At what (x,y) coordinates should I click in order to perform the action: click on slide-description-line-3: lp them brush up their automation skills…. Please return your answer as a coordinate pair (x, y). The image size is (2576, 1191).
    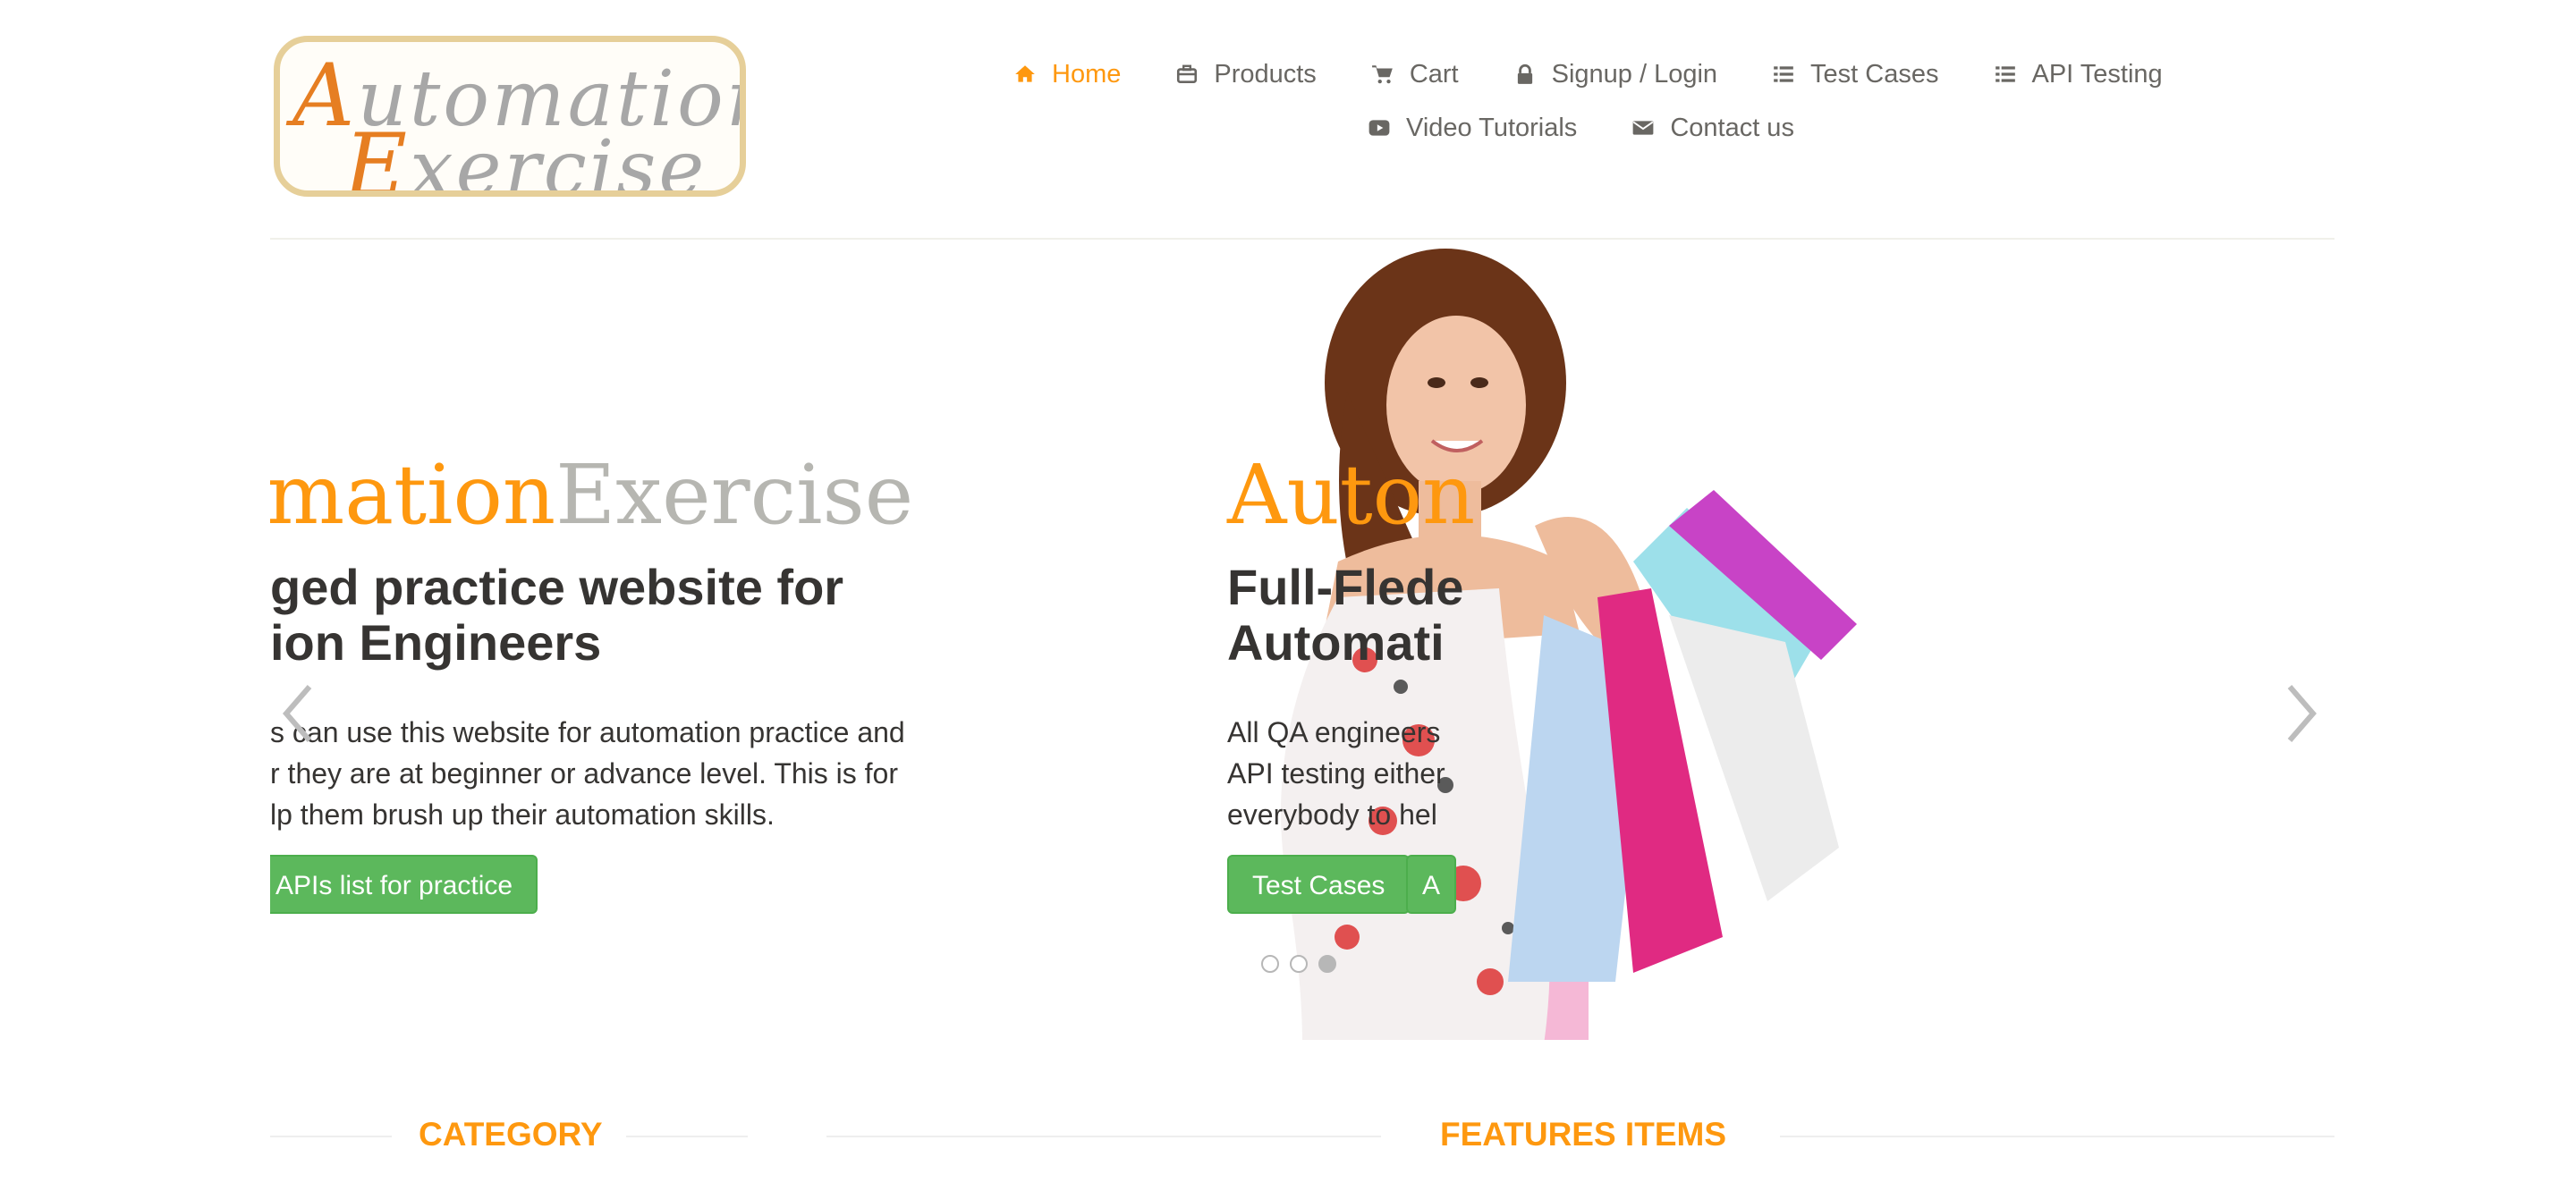
    Looking at the image, I should click on (522, 814).